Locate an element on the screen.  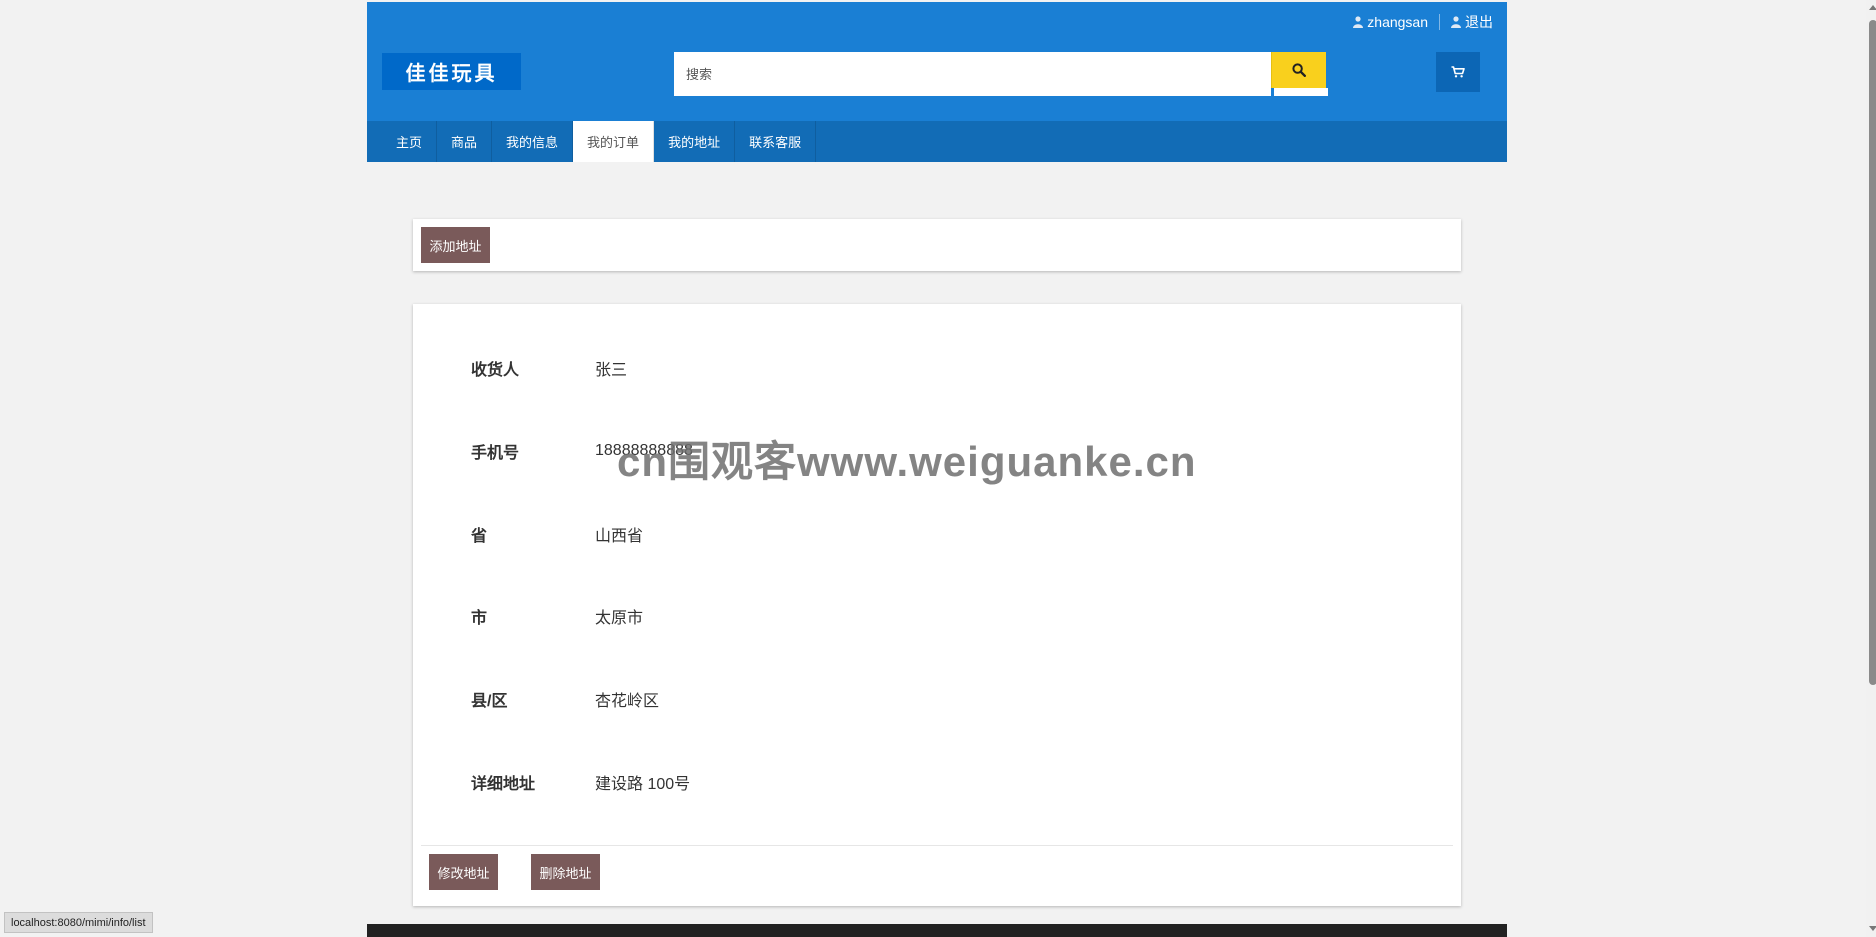
scroll-down-arrow-icon is located at coordinates (1872, 928).